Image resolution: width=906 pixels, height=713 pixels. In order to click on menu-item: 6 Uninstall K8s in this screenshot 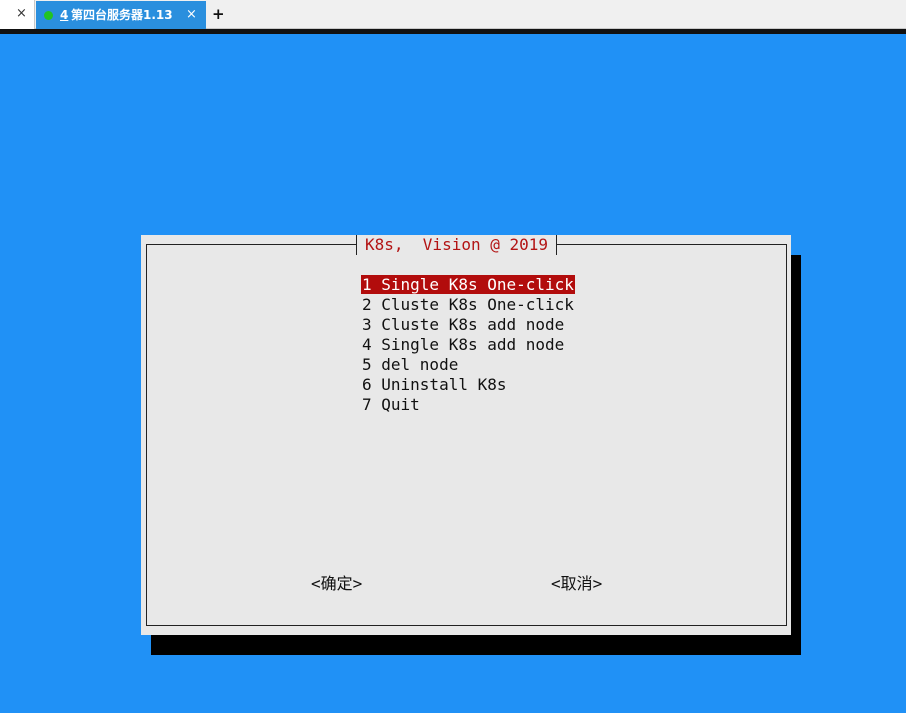, I will do `click(468, 385)`.